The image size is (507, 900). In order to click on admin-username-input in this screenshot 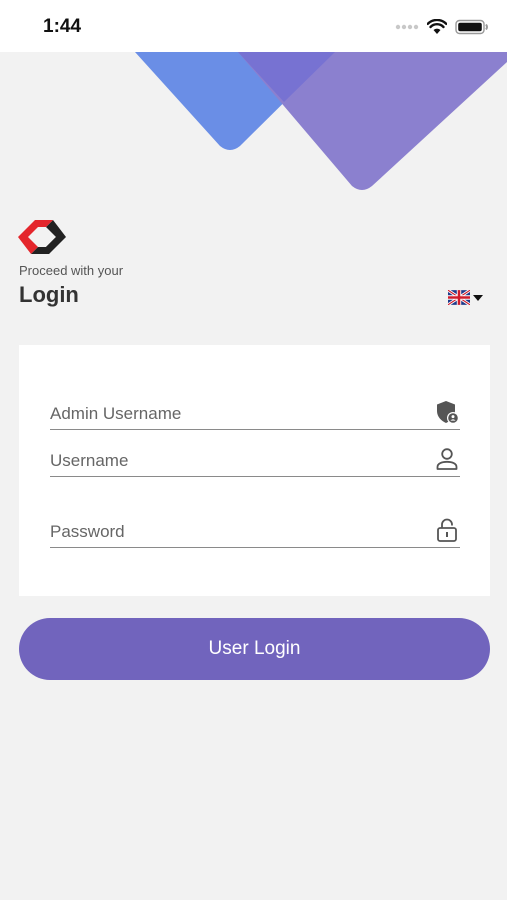, I will do `click(235, 414)`.